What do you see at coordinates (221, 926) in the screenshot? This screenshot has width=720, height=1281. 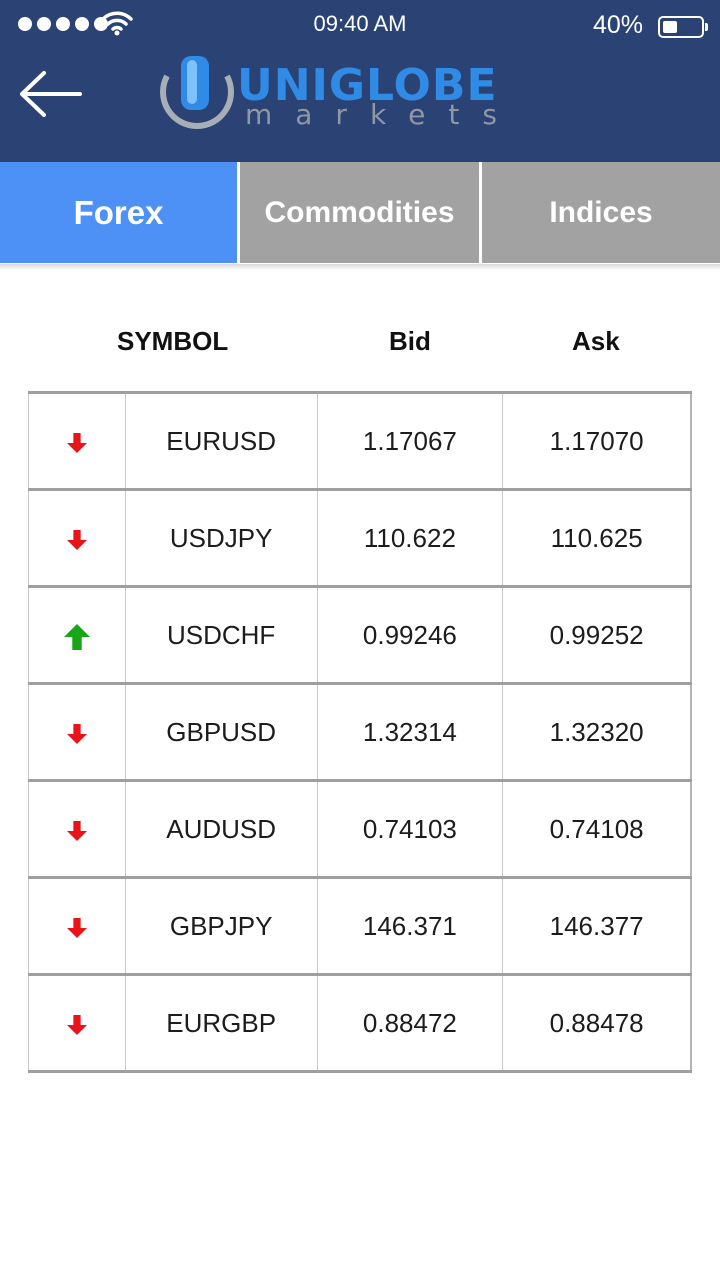 I see `symbol-cell: GBPJPY` at bounding box center [221, 926].